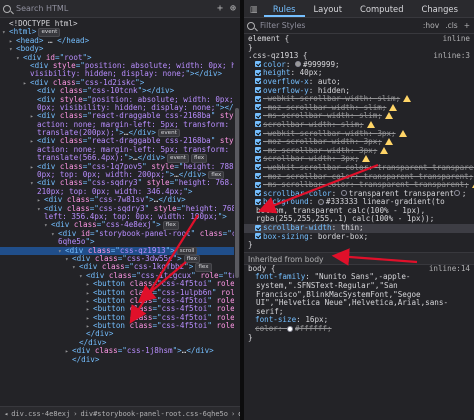 The height and width of the screenshot is (420, 474). What do you see at coordinates (254, 8) in the screenshot?
I see `toggle-panel-icon: ▥` at bounding box center [254, 8].